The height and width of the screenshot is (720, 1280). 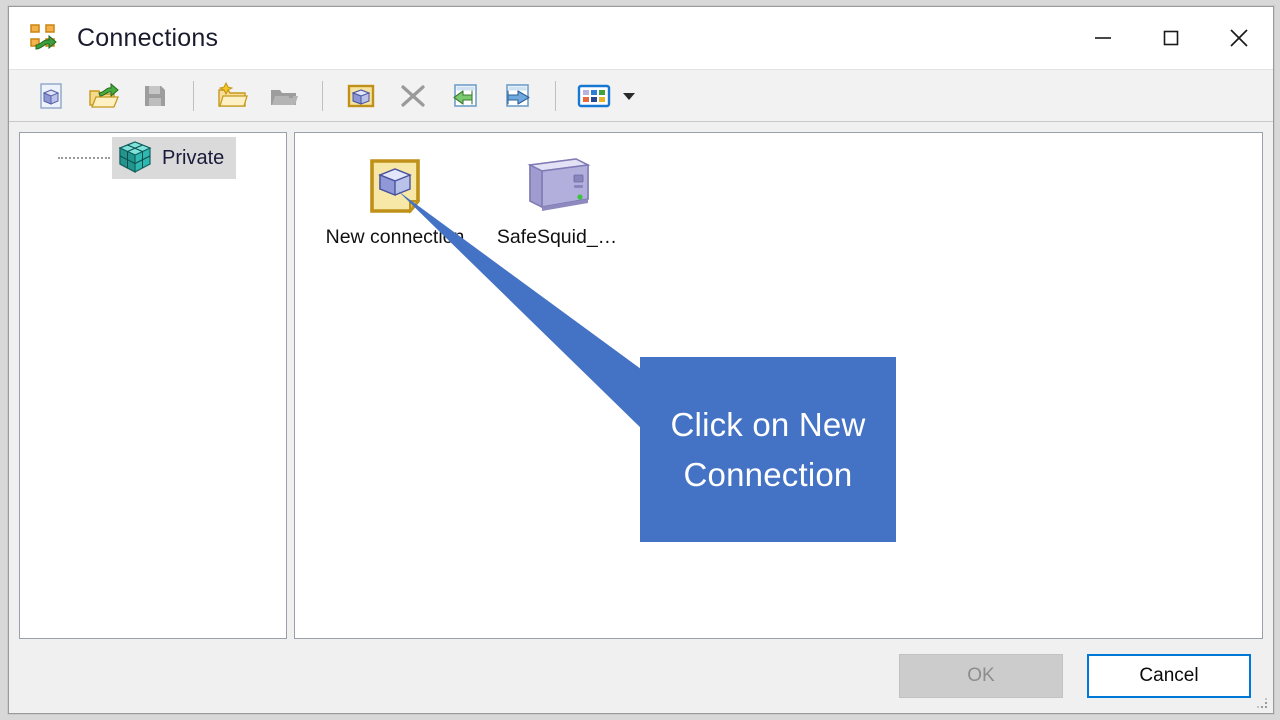 What do you see at coordinates (232, 96) in the screenshot?
I see `new-folder-button` at bounding box center [232, 96].